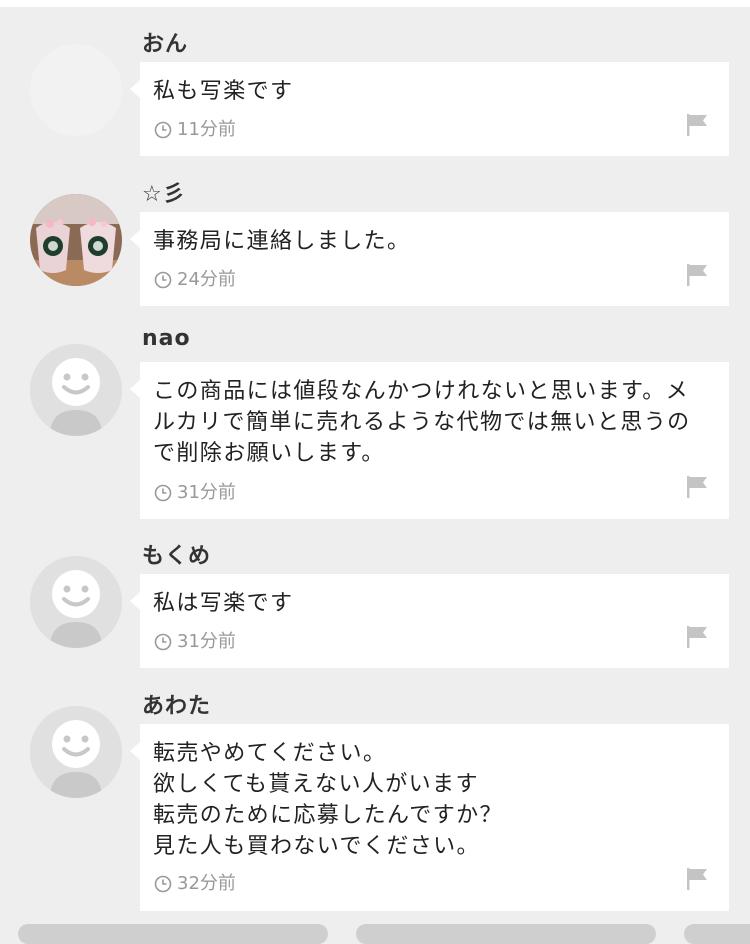 The image size is (750, 944). Describe the element at coordinates (176, 704) in the screenshot. I see `commenter-name: あわた` at that location.